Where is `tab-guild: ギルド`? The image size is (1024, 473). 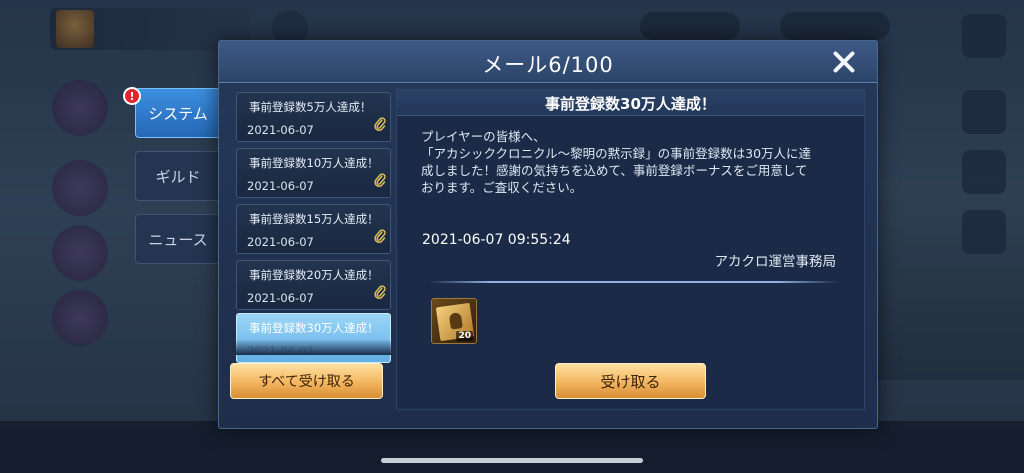 tab-guild: ギルド is located at coordinates (178, 176).